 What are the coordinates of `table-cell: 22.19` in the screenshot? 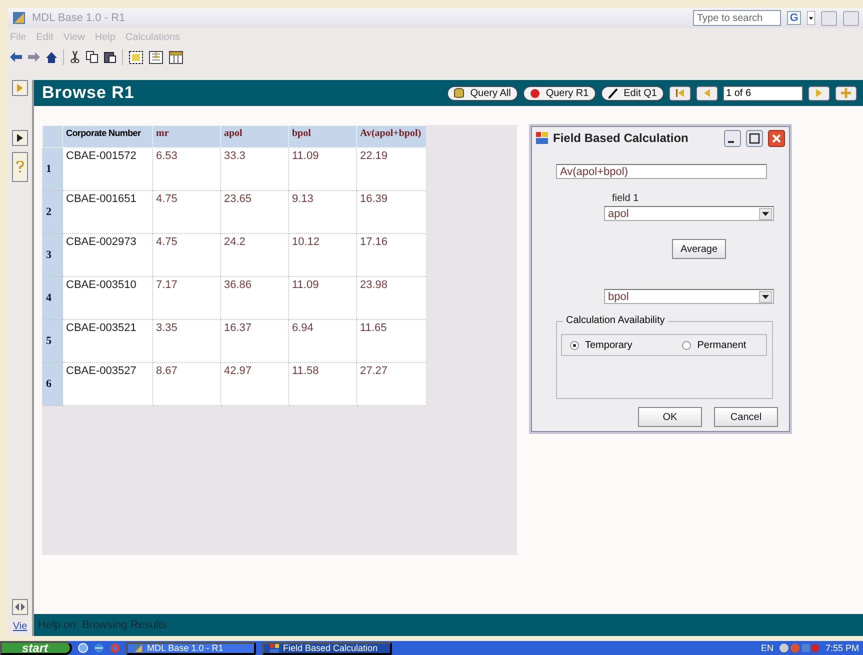 It's located at (391, 169).